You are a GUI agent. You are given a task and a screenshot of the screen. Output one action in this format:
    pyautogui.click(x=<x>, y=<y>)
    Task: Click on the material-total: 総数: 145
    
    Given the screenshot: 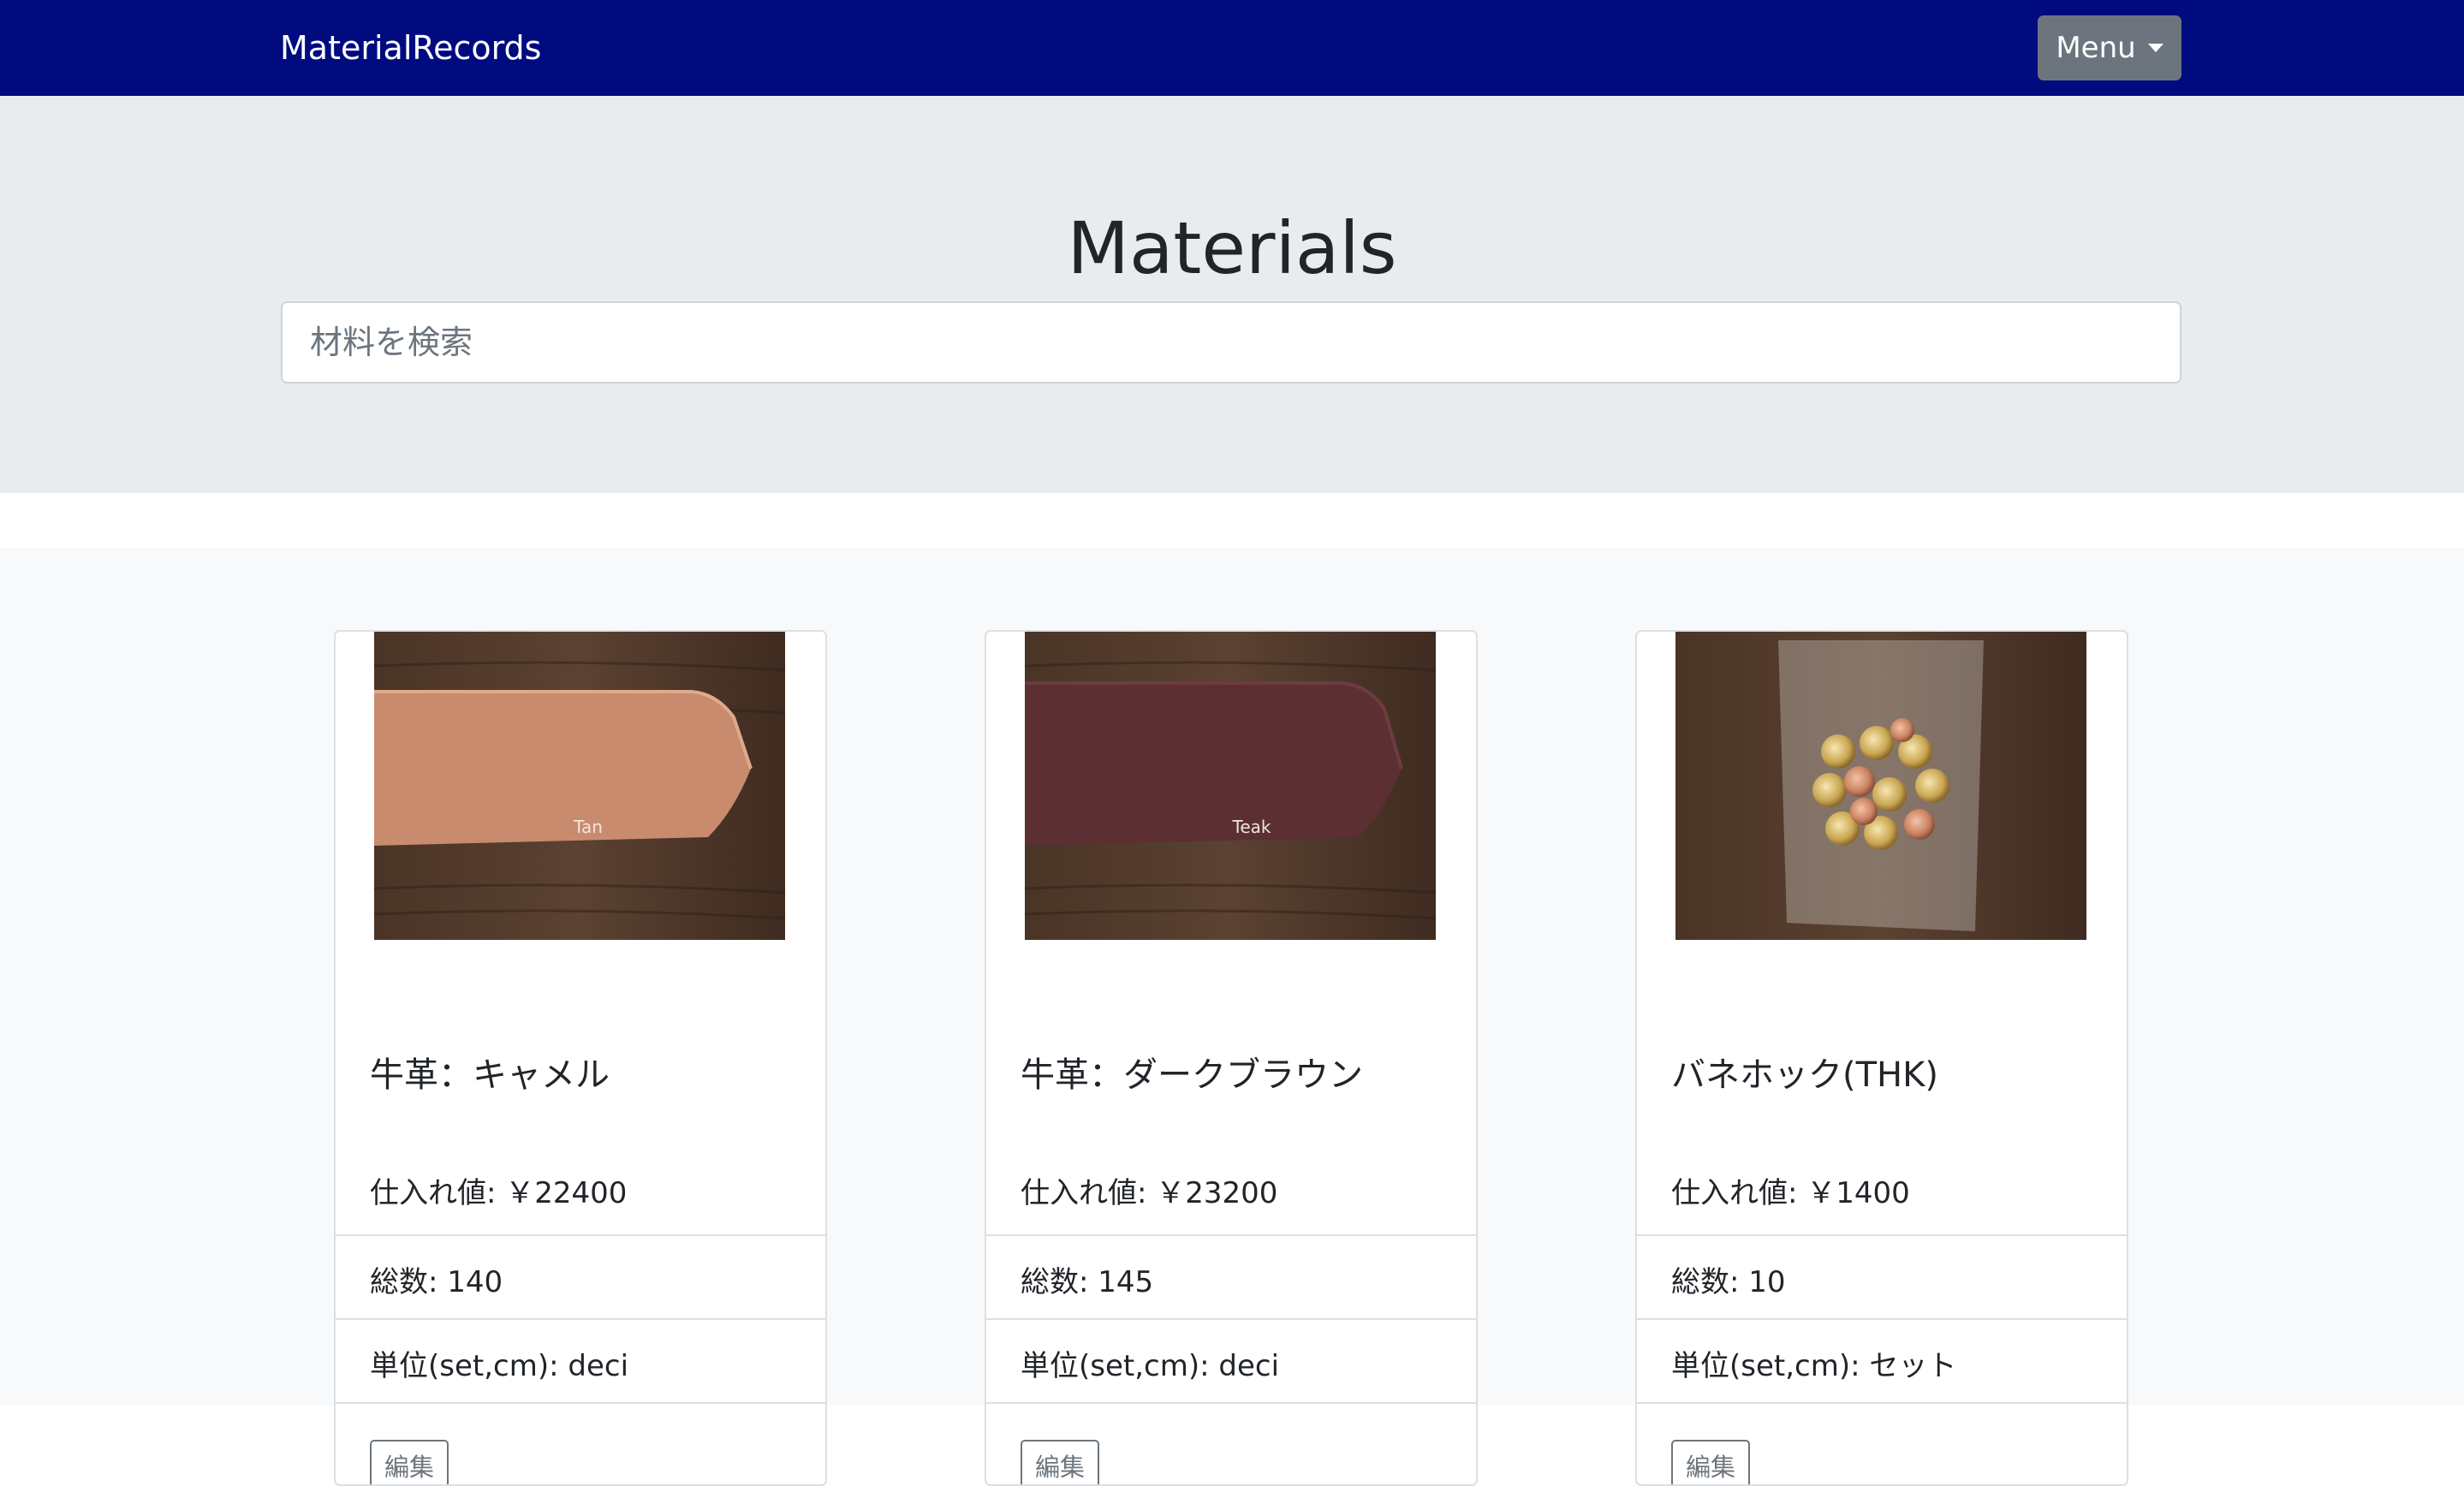 What is the action you would take?
    pyautogui.click(x=1087, y=1282)
    